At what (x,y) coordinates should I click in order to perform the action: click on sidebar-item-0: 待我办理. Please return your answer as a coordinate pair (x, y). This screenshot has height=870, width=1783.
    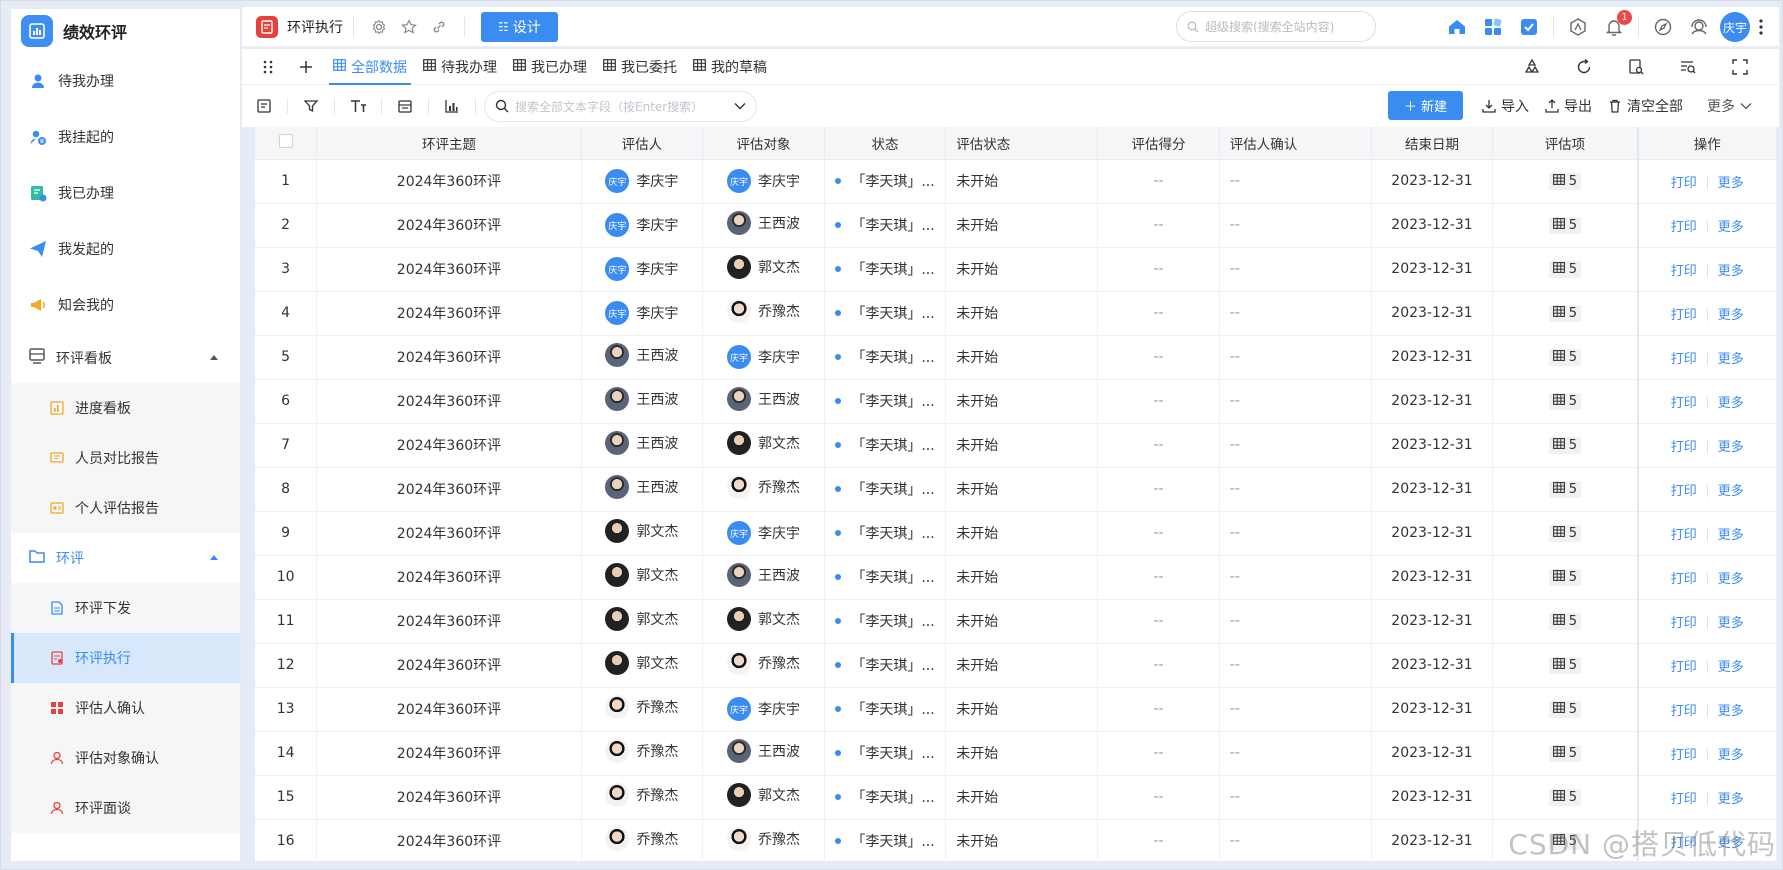
    Looking at the image, I should click on (125, 81).